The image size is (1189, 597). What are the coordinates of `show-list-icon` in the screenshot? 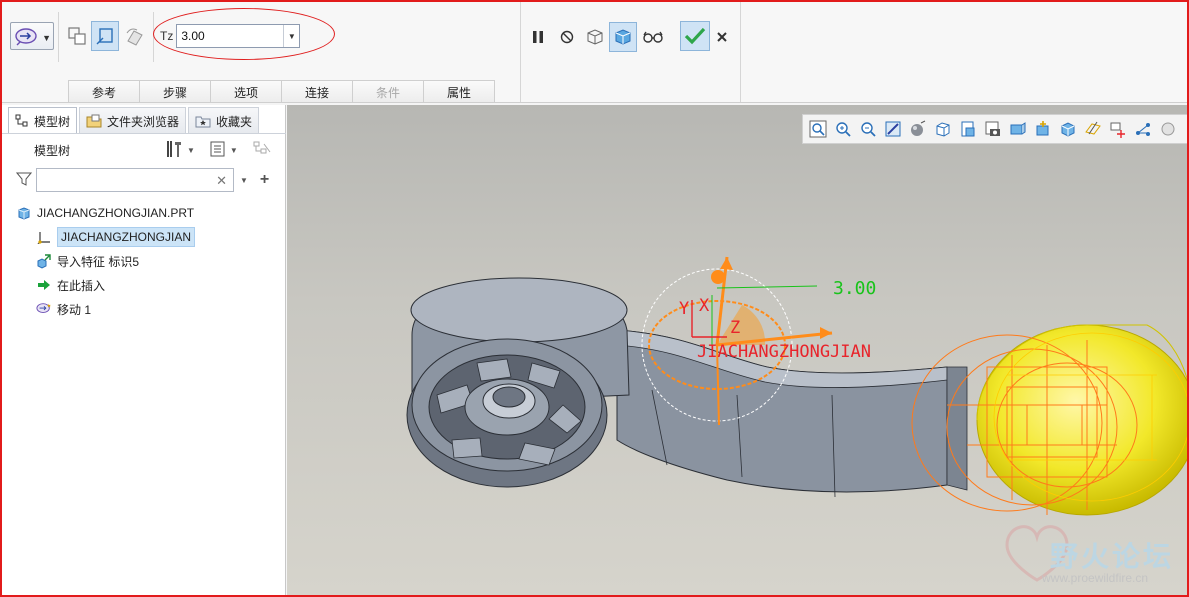 It's located at (218, 150).